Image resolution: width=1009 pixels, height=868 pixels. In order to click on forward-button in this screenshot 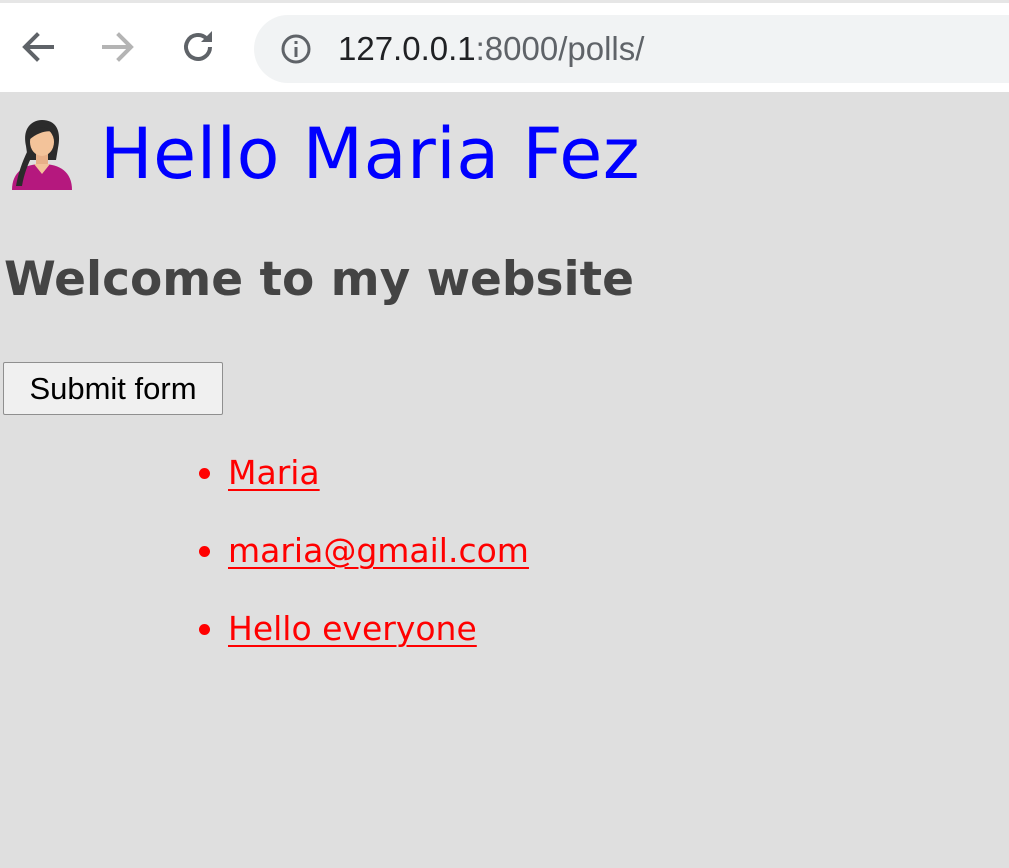, I will do `click(118, 47)`.